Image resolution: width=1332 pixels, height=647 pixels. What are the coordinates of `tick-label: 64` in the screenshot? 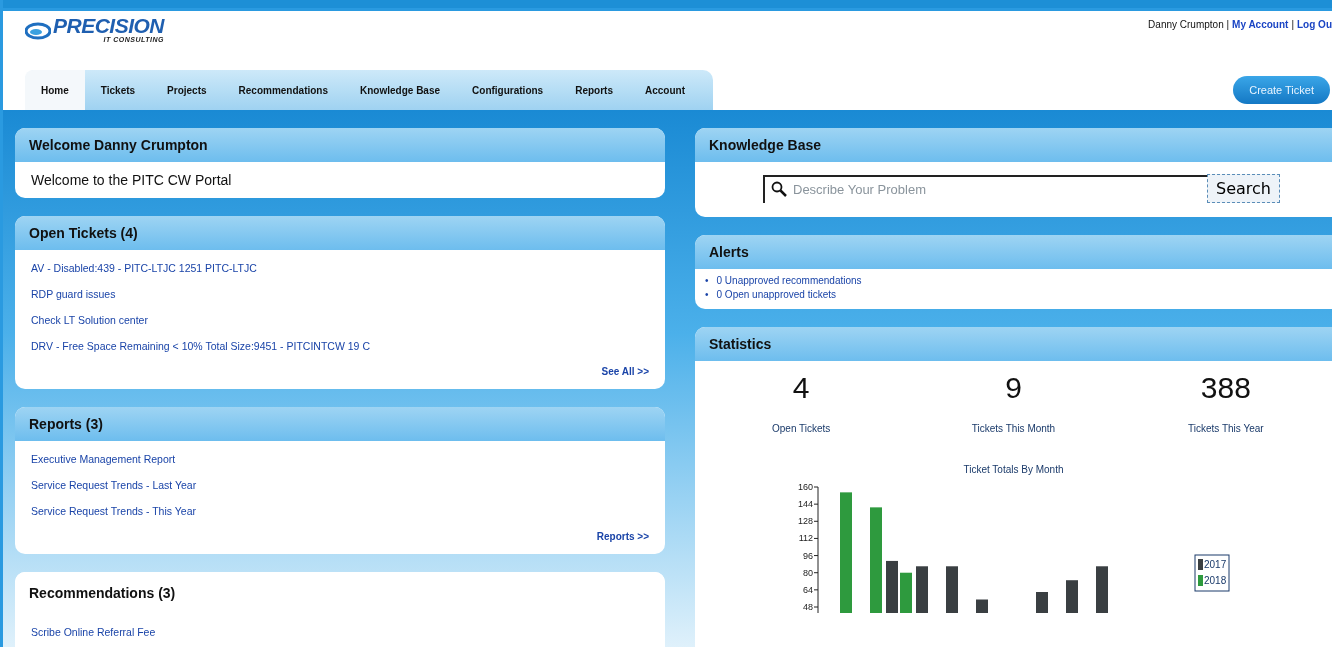 It's located at (808, 589).